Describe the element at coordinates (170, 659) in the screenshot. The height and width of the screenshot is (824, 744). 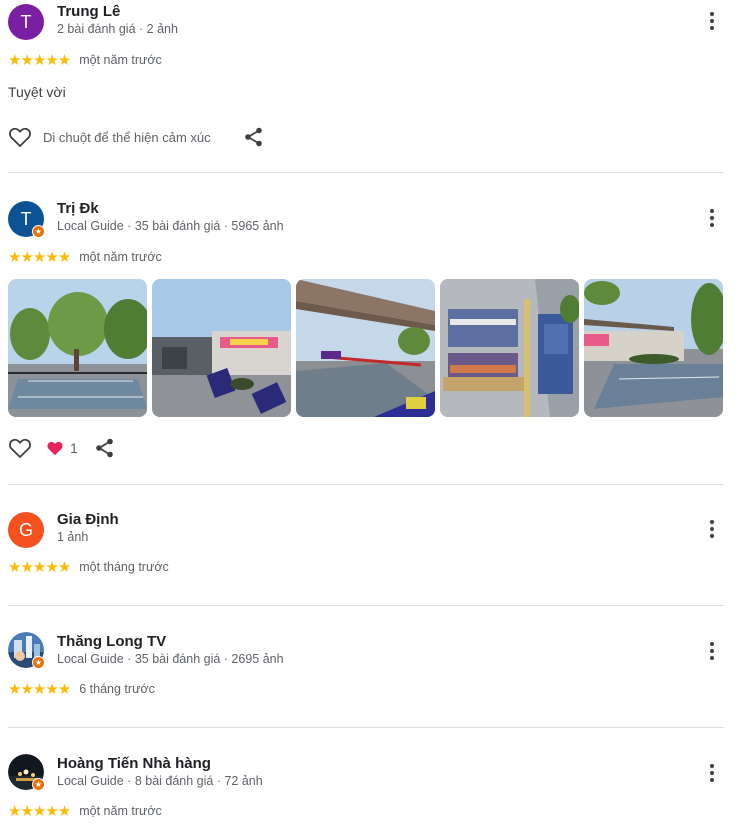
I see `reviewer-meta: Local Guide · 35 bài đánh giá · 2695 ảnh` at that location.